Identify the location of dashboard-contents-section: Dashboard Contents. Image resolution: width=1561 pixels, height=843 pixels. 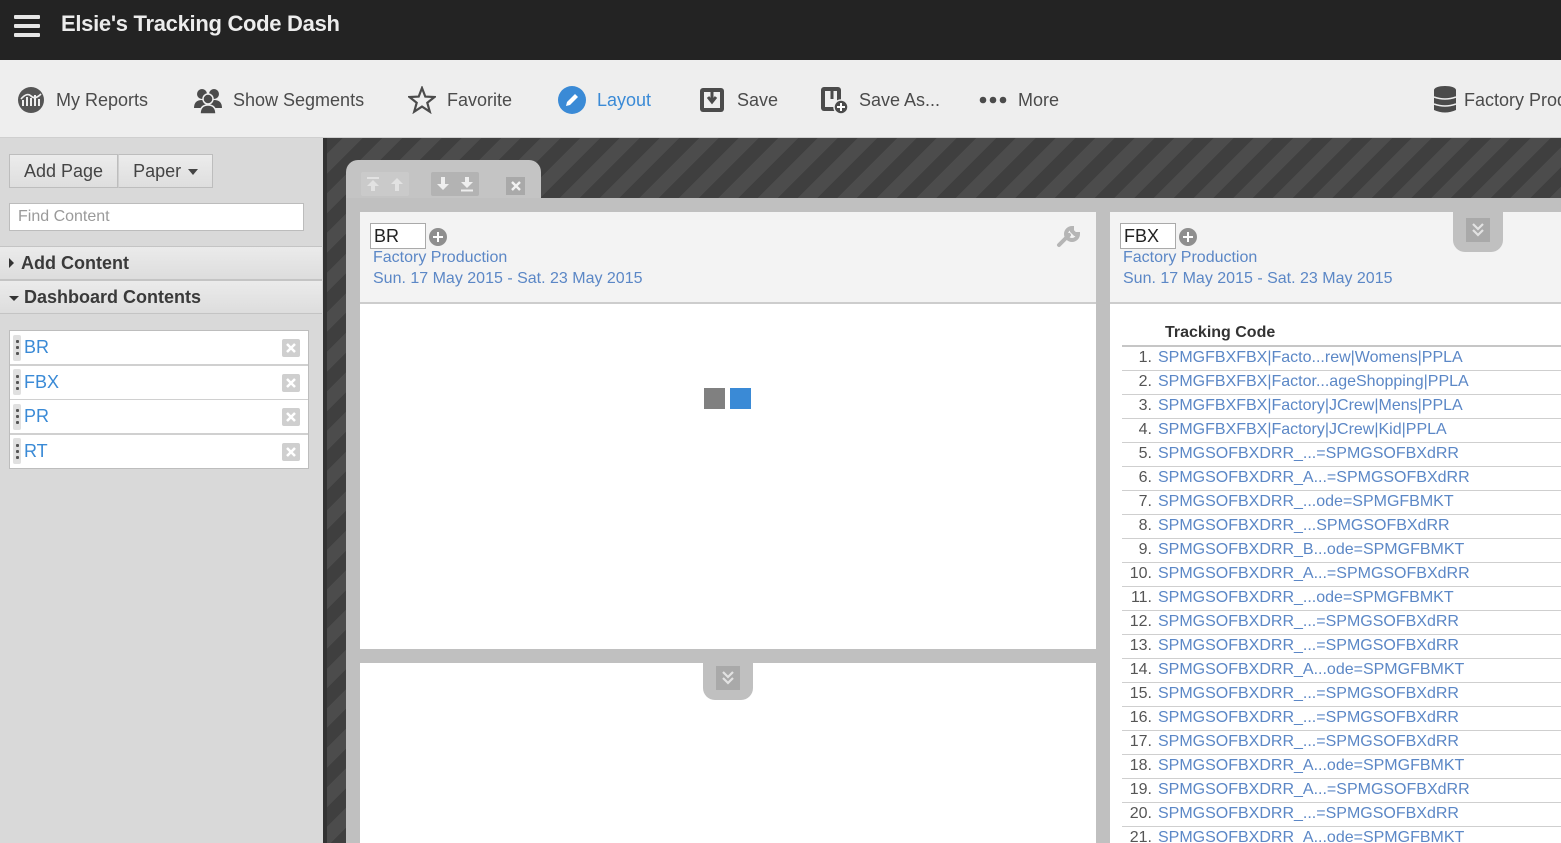
(161, 297).